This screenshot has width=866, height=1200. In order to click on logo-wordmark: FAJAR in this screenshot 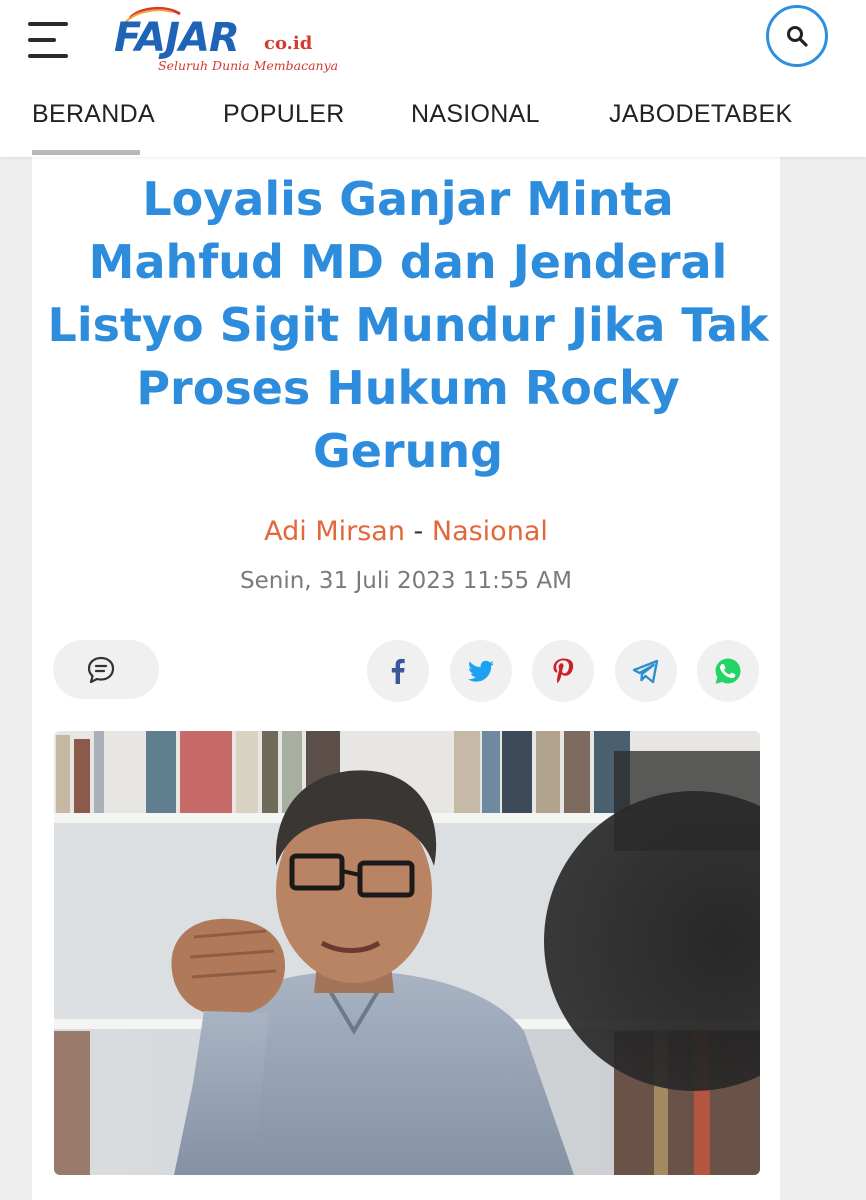, I will do `click(177, 38)`.